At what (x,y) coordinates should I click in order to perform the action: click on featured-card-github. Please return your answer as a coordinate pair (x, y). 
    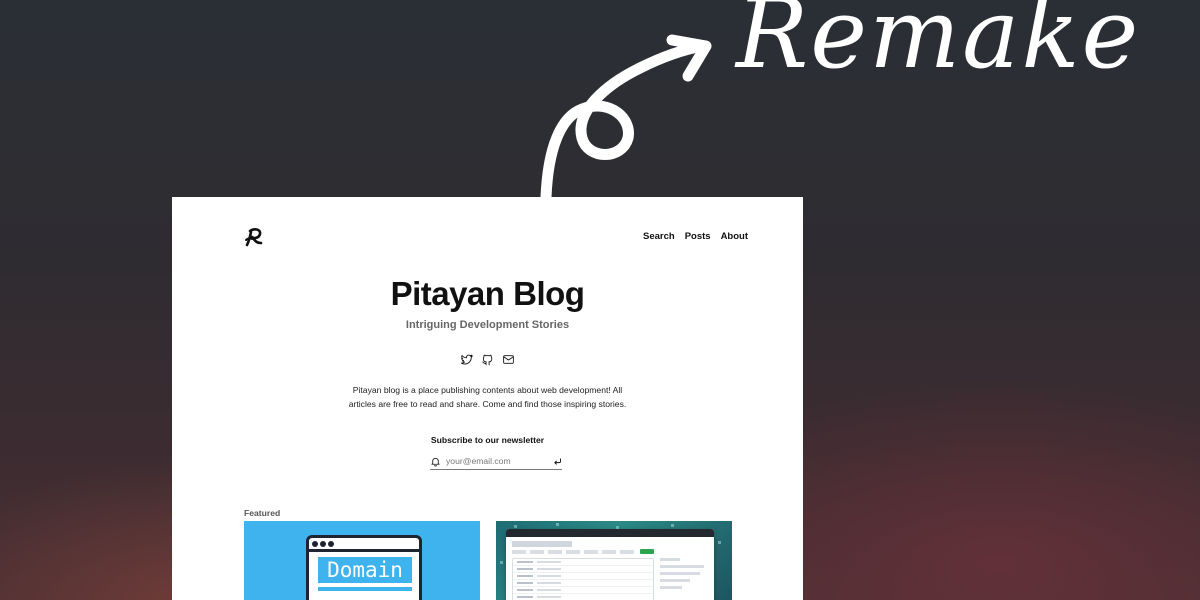
    Looking at the image, I should click on (614, 560).